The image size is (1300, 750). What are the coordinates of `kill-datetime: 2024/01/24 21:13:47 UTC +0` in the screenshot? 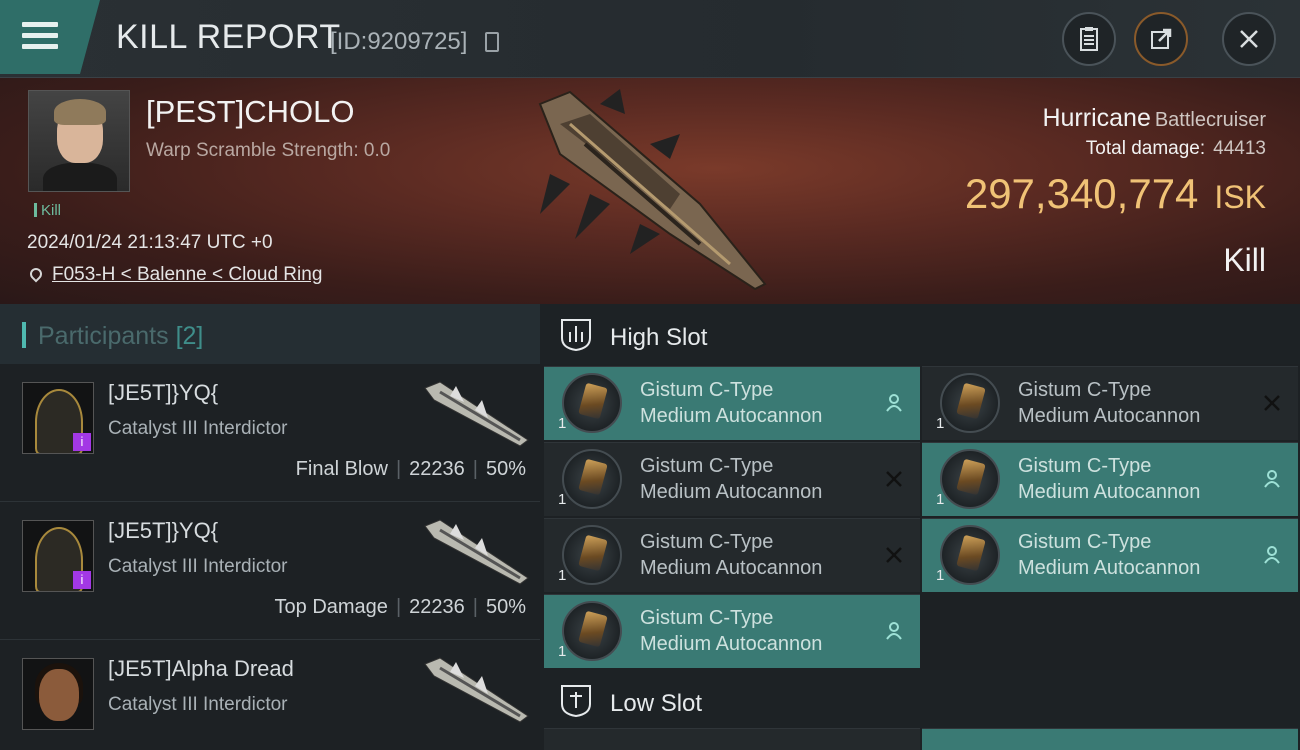 It's located at (150, 242).